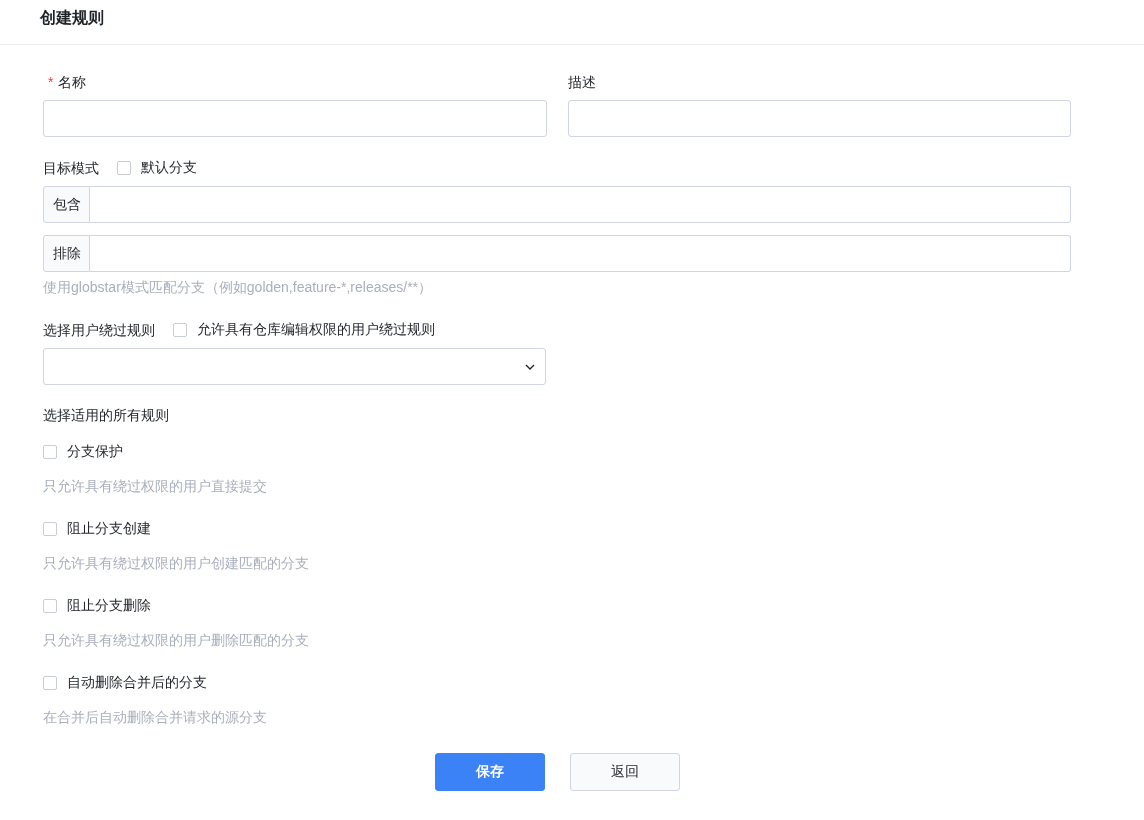 This screenshot has height=820, width=1144. Describe the element at coordinates (155, 486) in the screenshot. I see `rule-description: 只允许具有绕过权限的用户直接提交` at that location.